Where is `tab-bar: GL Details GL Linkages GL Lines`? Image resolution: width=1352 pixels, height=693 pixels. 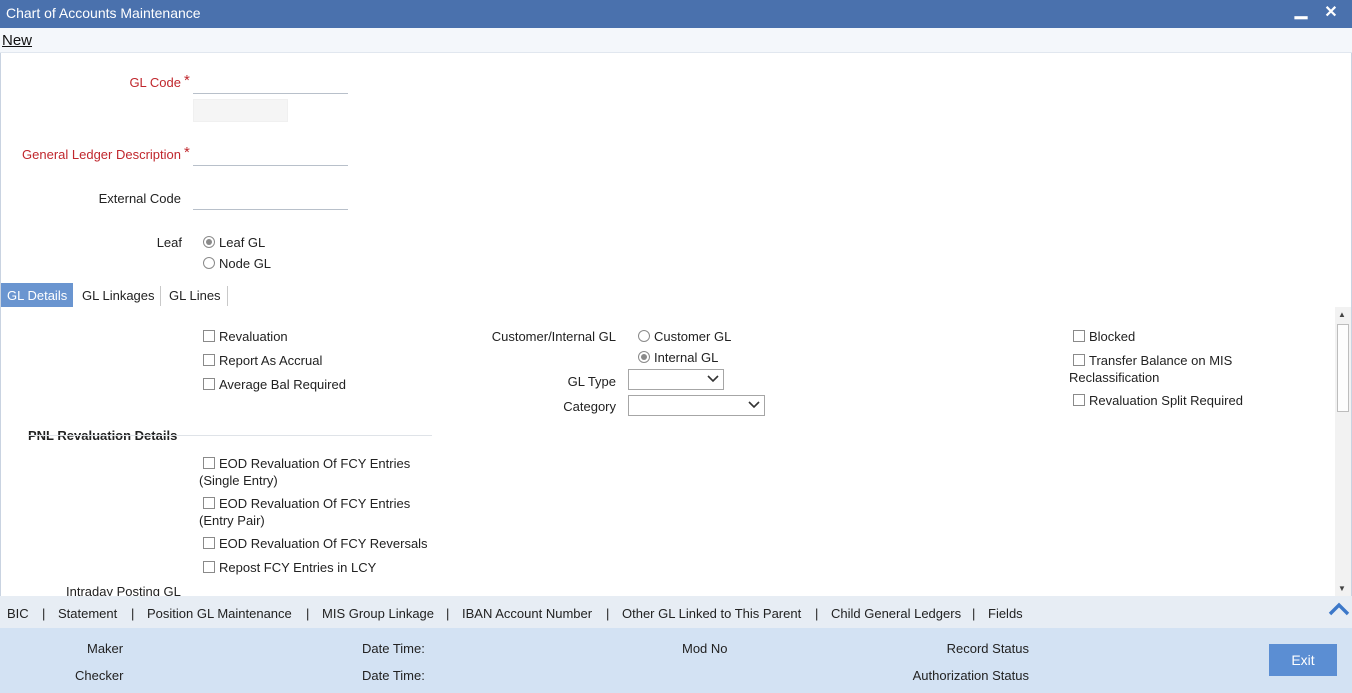
tab-bar: GL Details GL Linkages GL Lines is located at coordinates (676, 295).